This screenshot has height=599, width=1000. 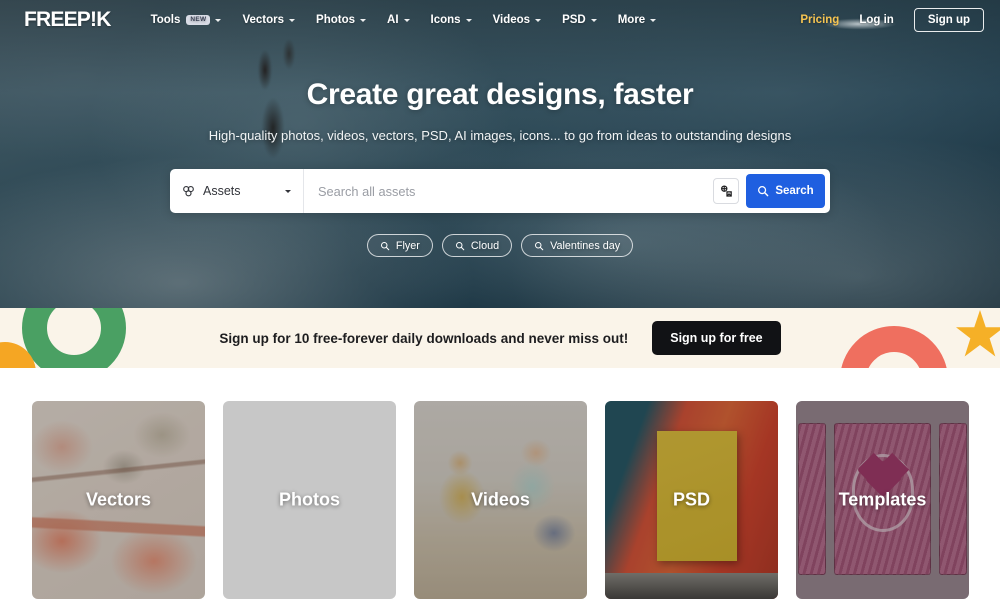 I want to click on image-search-icon, so click(x=726, y=190).